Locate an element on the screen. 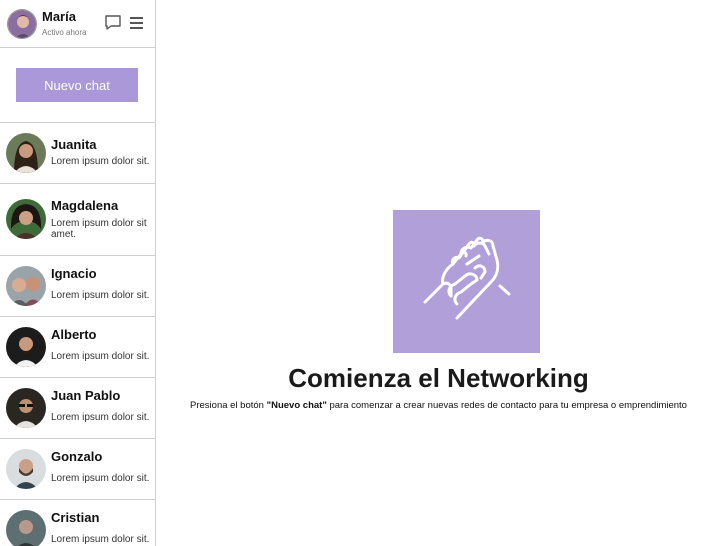 The image size is (720, 546). contact-name: Magdalena is located at coordinates (85, 205).